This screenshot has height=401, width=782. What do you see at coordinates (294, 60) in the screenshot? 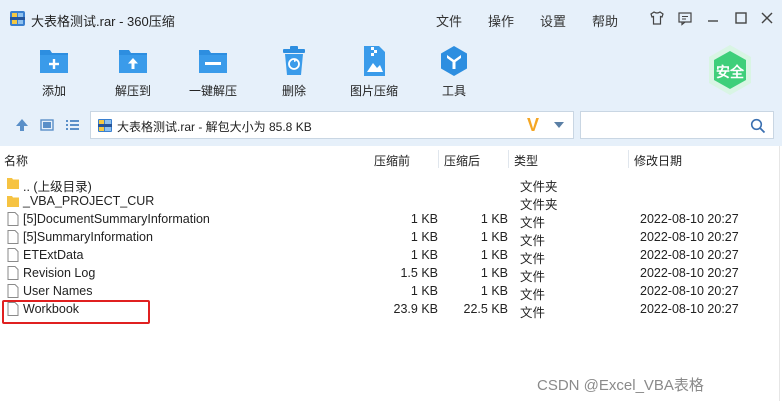
I see `delete-icon` at bounding box center [294, 60].